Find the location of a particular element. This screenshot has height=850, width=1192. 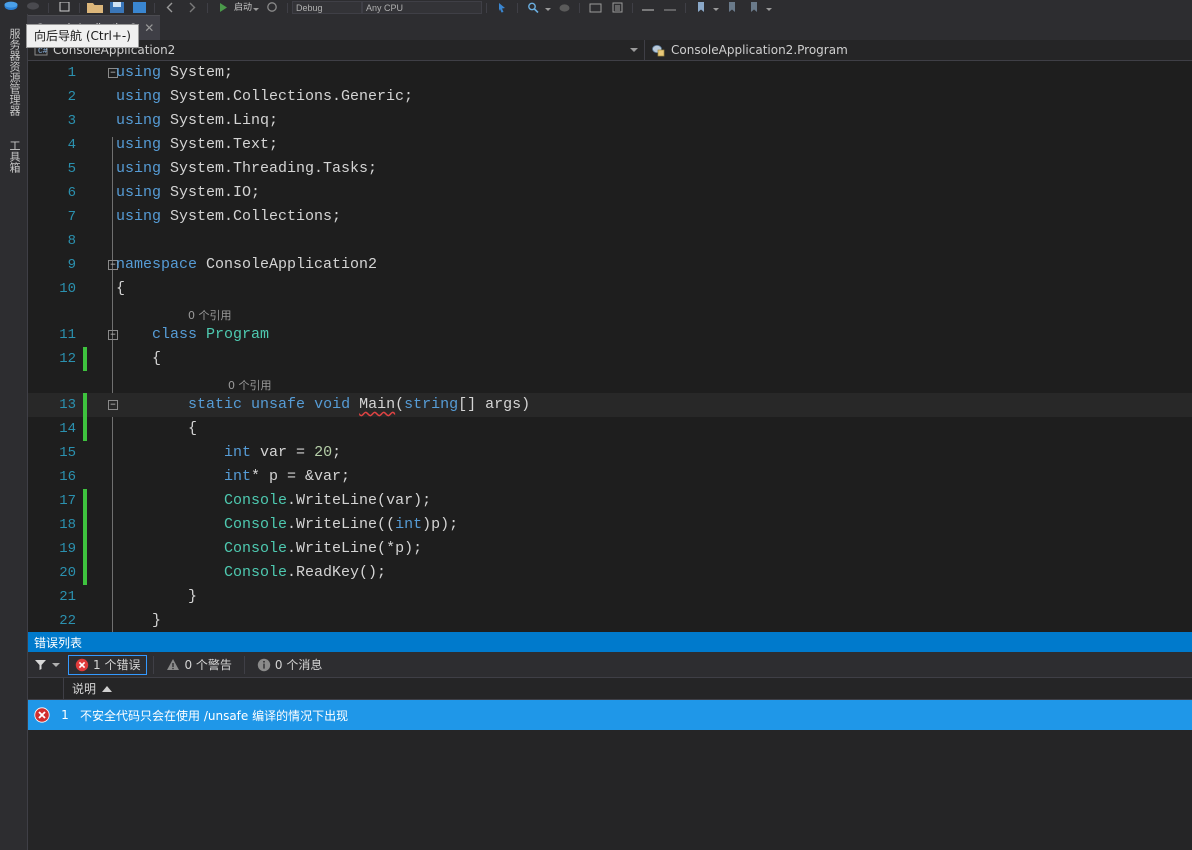

bookmark-prev-button is located at coordinates (732, 7).